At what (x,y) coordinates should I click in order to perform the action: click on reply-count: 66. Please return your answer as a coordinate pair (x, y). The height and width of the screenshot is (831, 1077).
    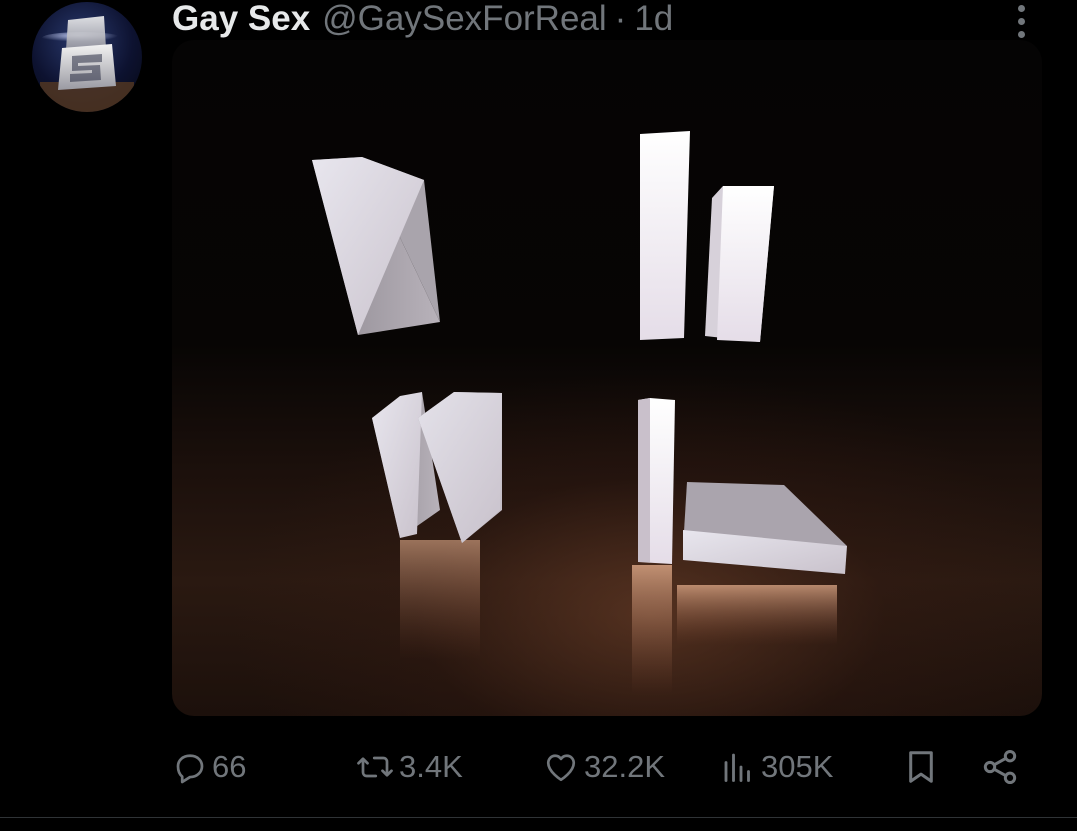
    Looking at the image, I should click on (229, 766).